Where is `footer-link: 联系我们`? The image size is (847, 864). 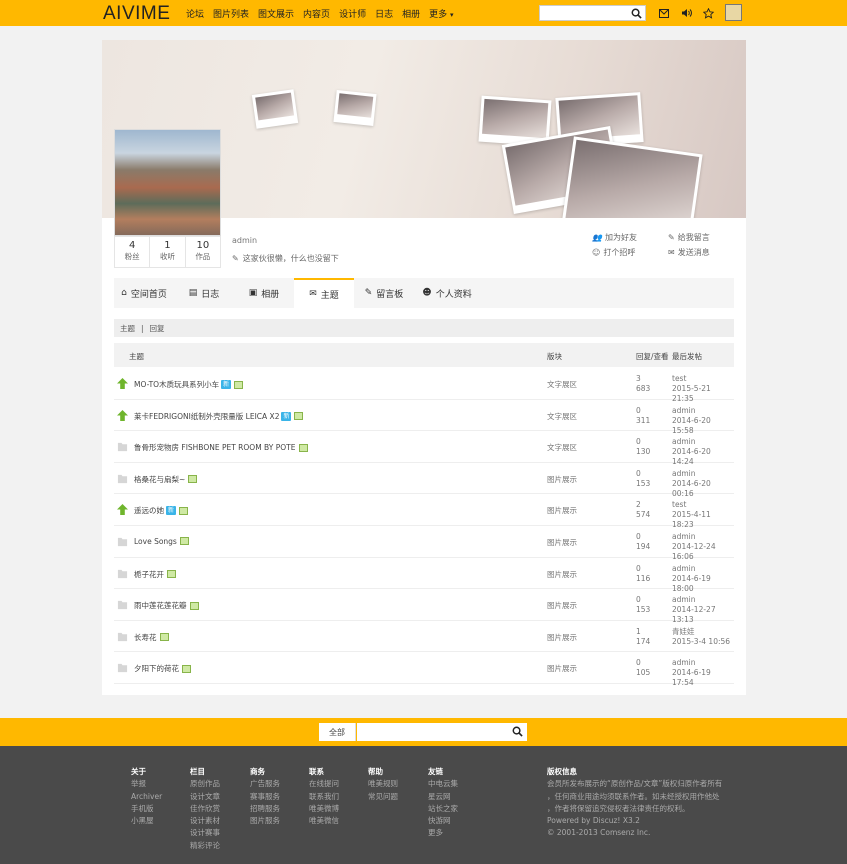 footer-link: 联系我们 is located at coordinates (324, 797).